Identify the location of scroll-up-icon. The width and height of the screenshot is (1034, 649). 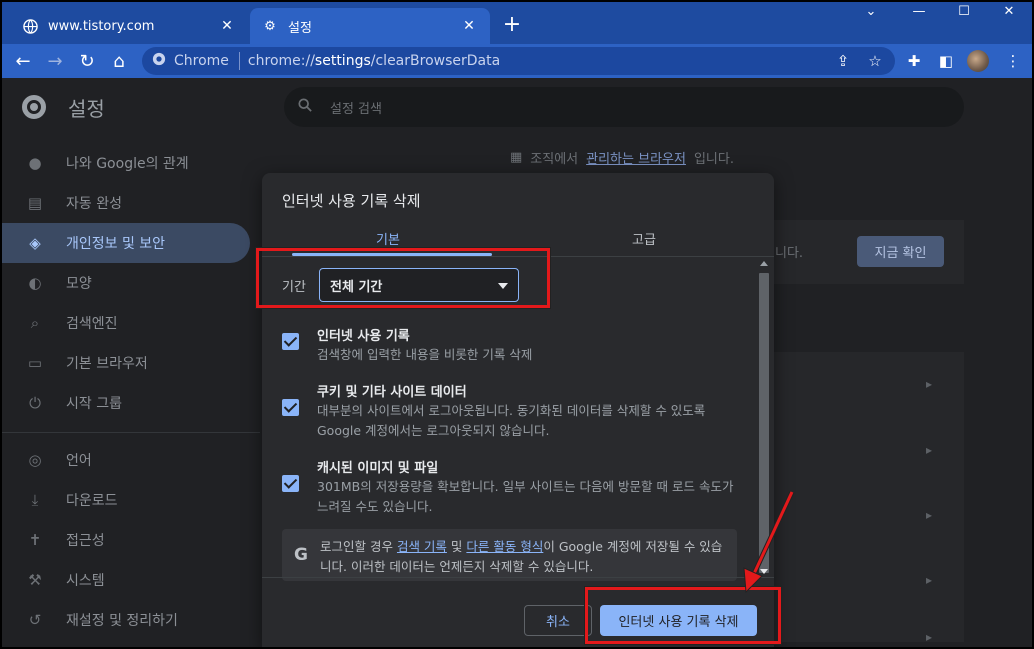
(764, 263).